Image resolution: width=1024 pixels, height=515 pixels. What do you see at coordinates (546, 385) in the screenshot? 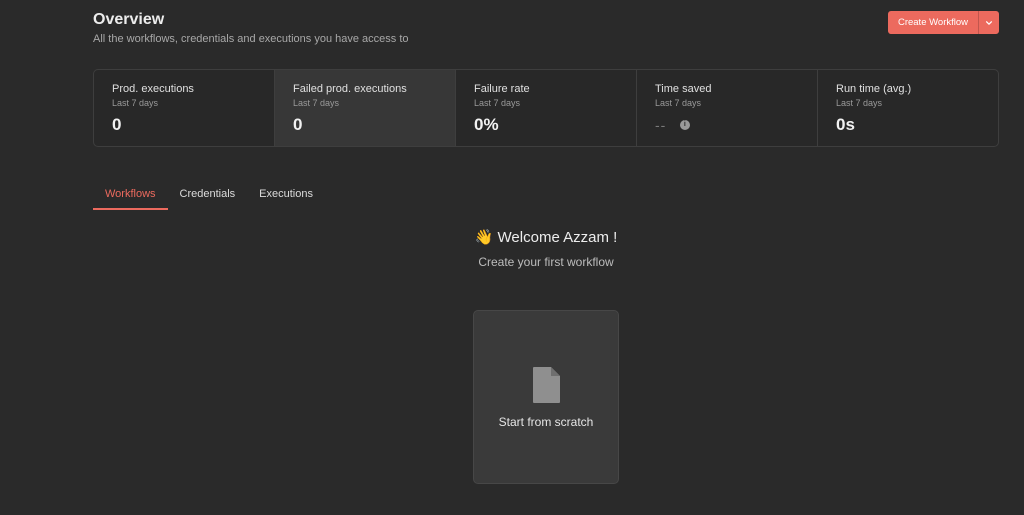
I see `file-icon` at bounding box center [546, 385].